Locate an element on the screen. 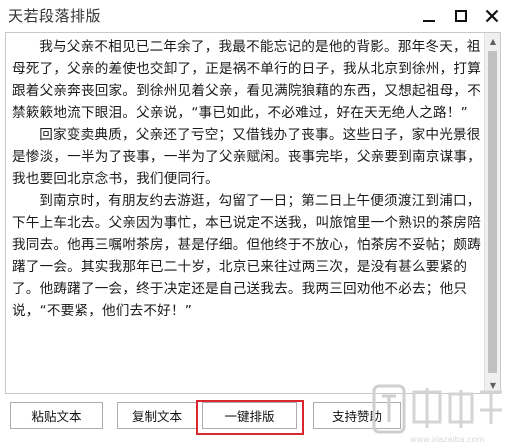 The image size is (508, 445). maximize-button is located at coordinates (461, 16).